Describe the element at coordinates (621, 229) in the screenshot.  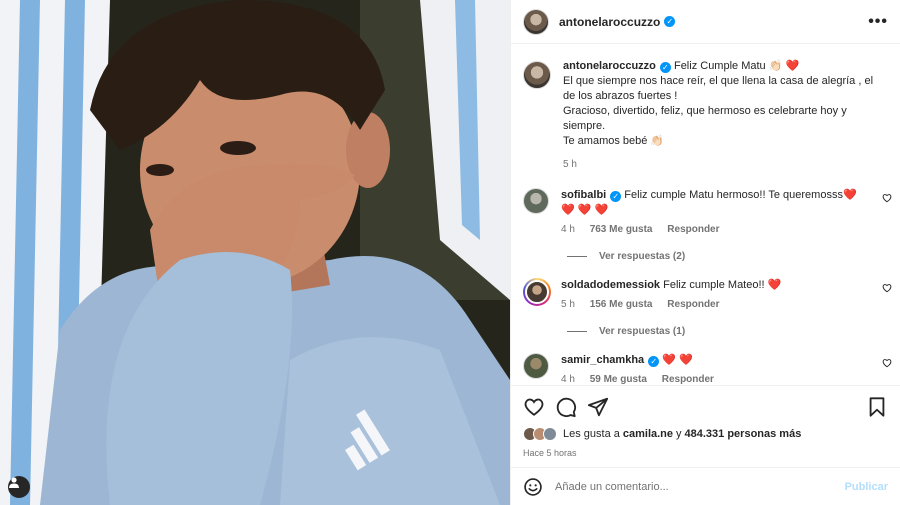
I see `comment-likes: 763 Me gusta` at that location.